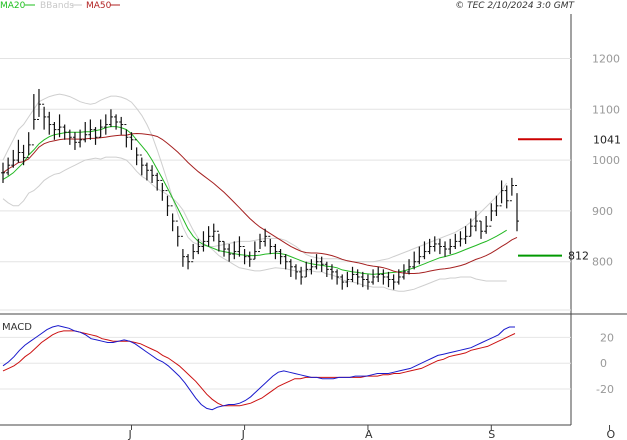 The image size is (627, 440). I want to click on macd-tick-label: 20, so click(607, 337).